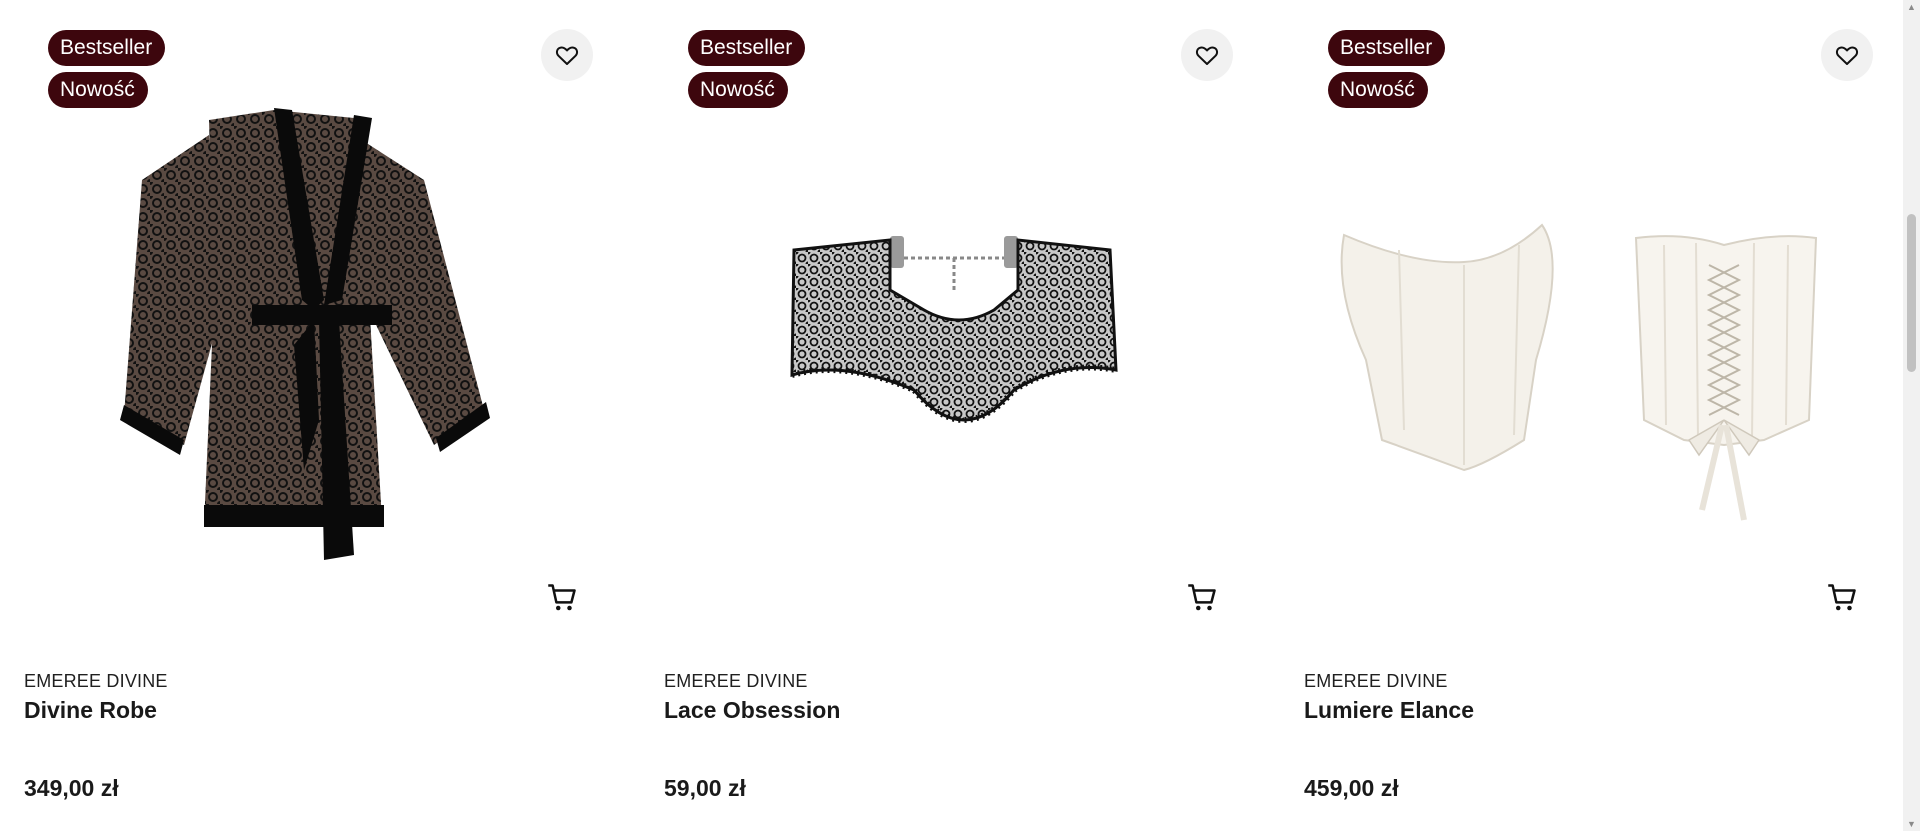 The image size is (1920, 831). I want to click on product-price: 59,00 zł, so click(705, 788).